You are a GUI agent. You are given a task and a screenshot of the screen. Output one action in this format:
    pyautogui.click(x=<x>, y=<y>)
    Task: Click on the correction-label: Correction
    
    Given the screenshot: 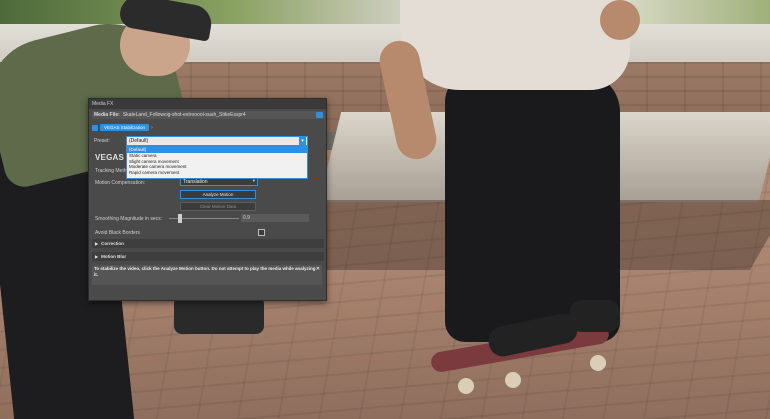 What is the action you would take?
    pyautogui.click(x=112, y=243)
    